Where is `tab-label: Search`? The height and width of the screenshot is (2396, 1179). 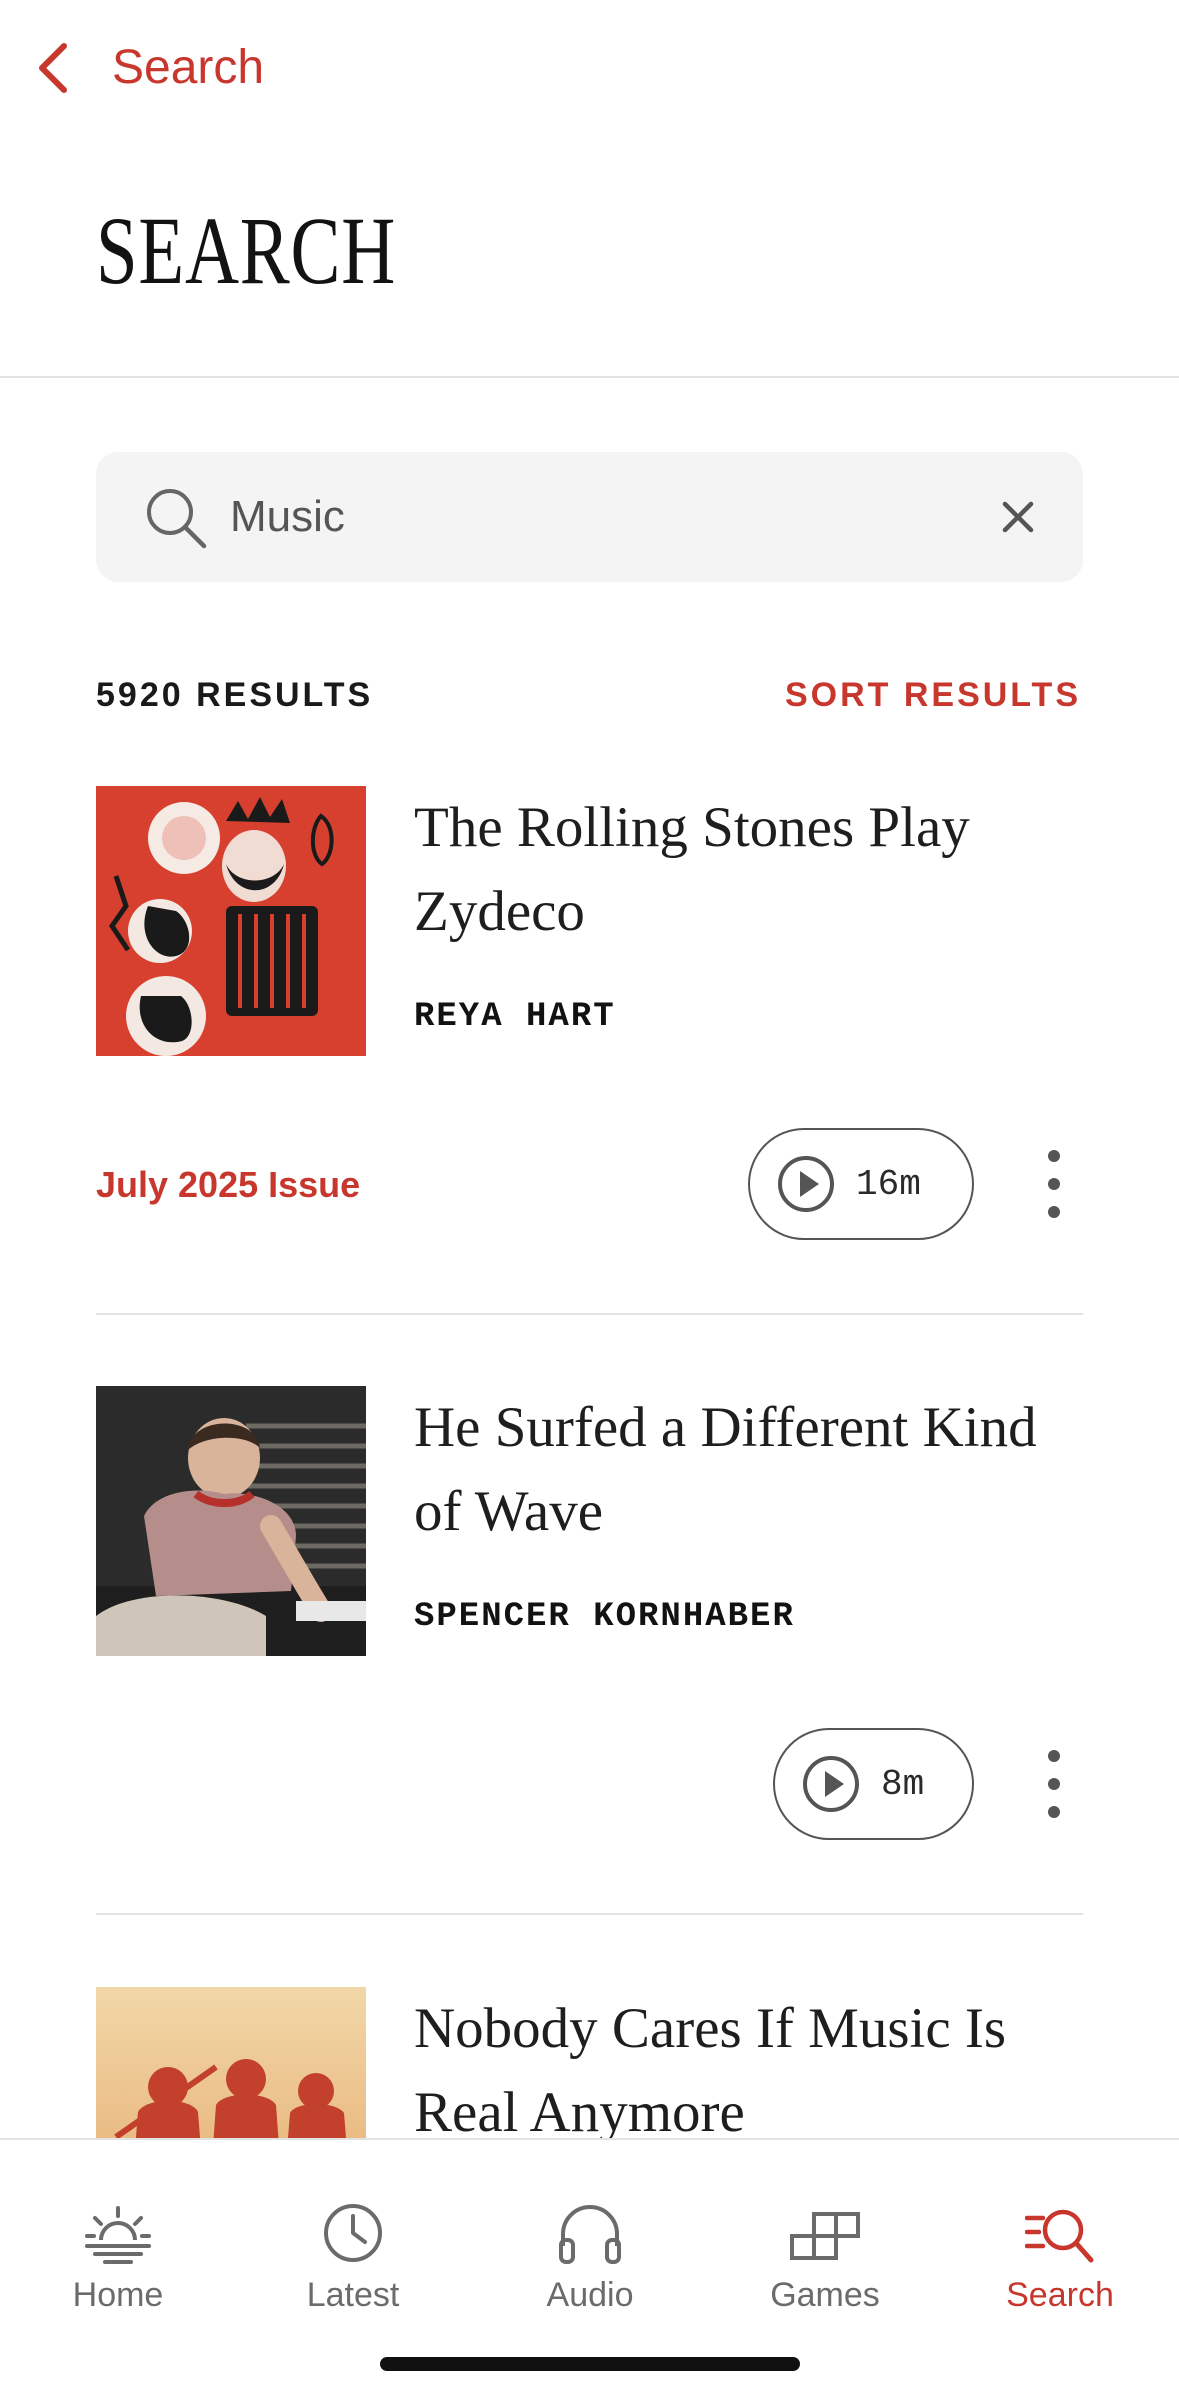 tab-label: Search is located at coordinates (1060, 2295).